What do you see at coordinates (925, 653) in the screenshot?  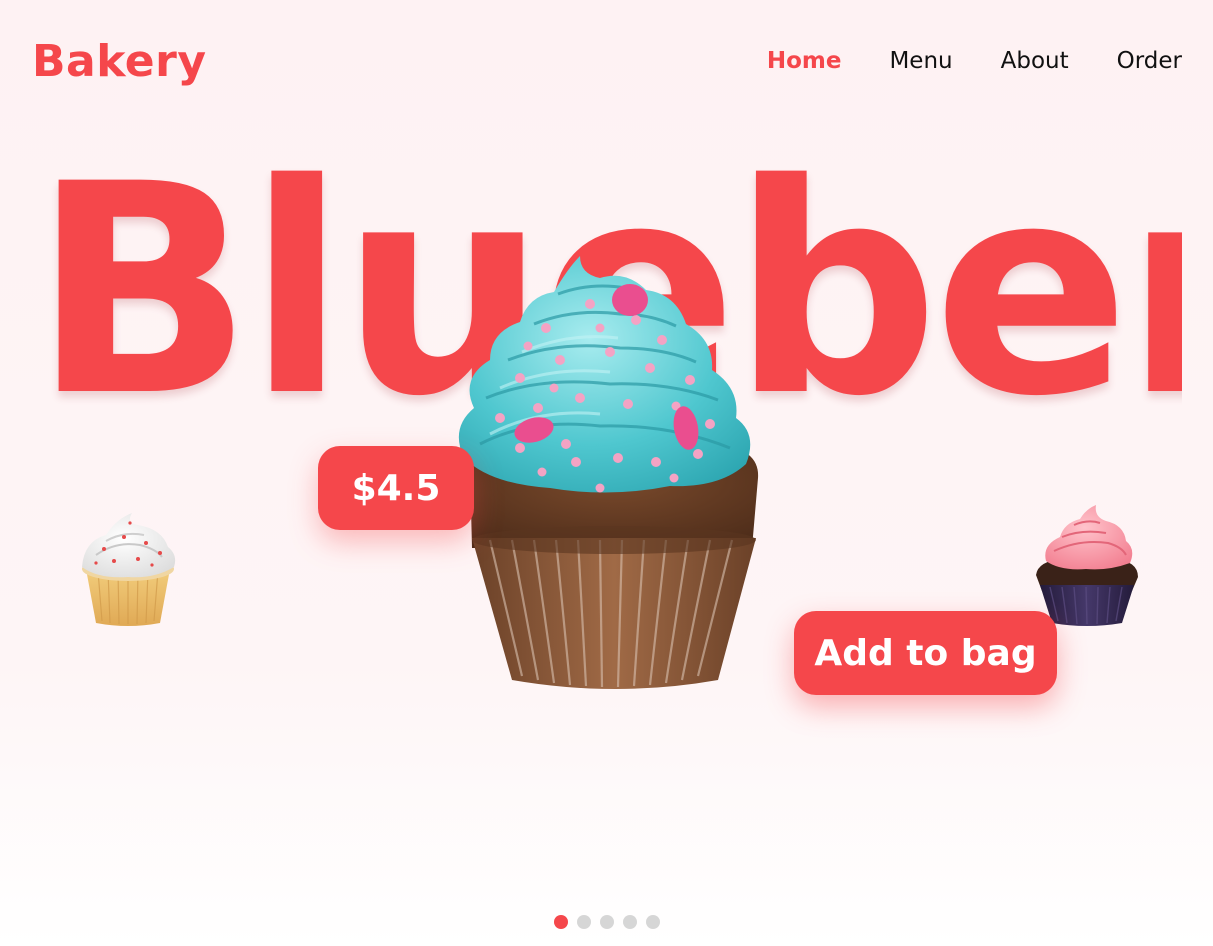 I see `add-to-bag-button: Add to bag` at bounding box center [925, 653].